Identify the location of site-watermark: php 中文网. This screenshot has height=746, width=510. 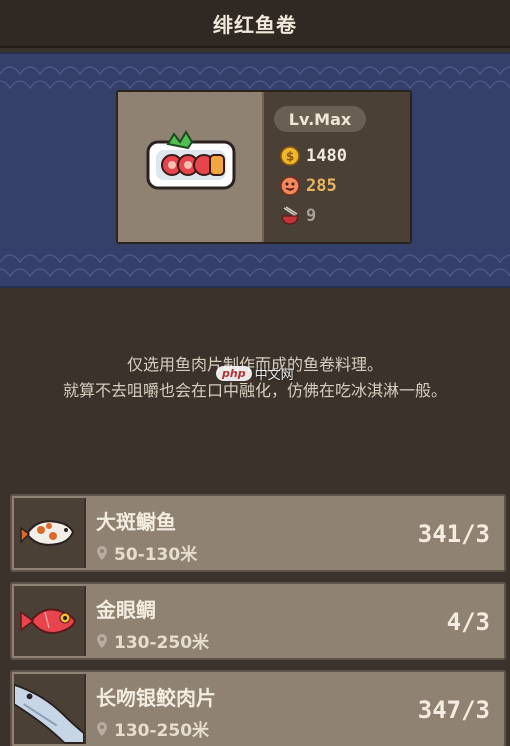
(258, 373).